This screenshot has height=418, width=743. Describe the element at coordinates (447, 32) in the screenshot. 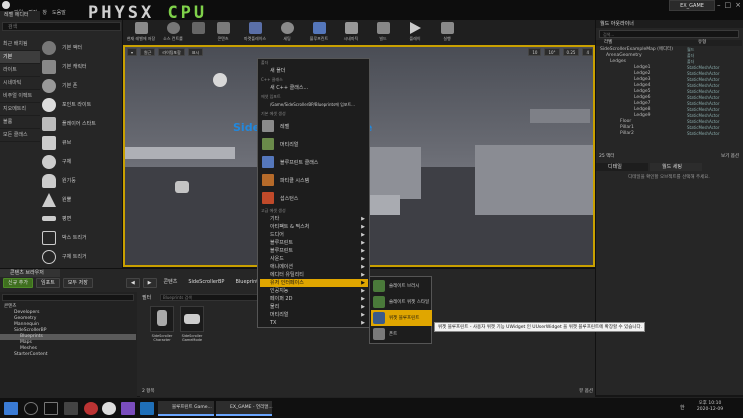

I see `launch-button: 실행` at that location.